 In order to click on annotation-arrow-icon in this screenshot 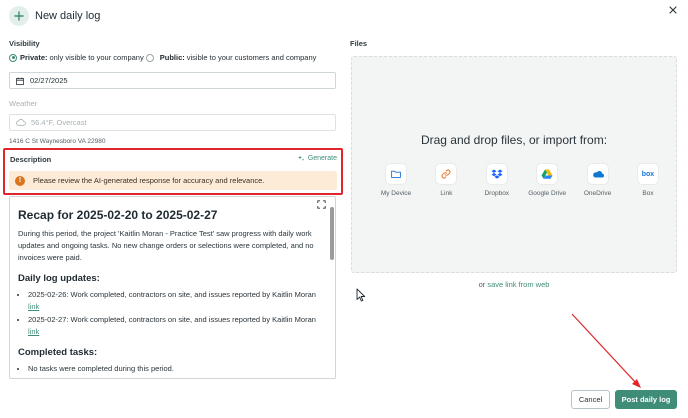, I will do `click(606, 350)`.